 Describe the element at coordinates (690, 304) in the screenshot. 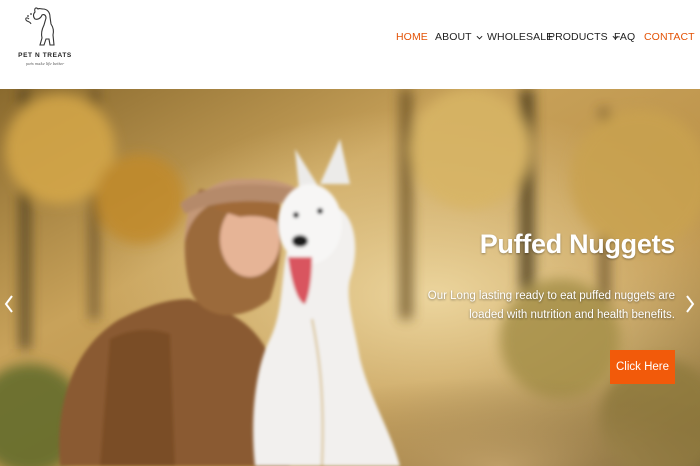

I see `chevron-right-icon` at that location.